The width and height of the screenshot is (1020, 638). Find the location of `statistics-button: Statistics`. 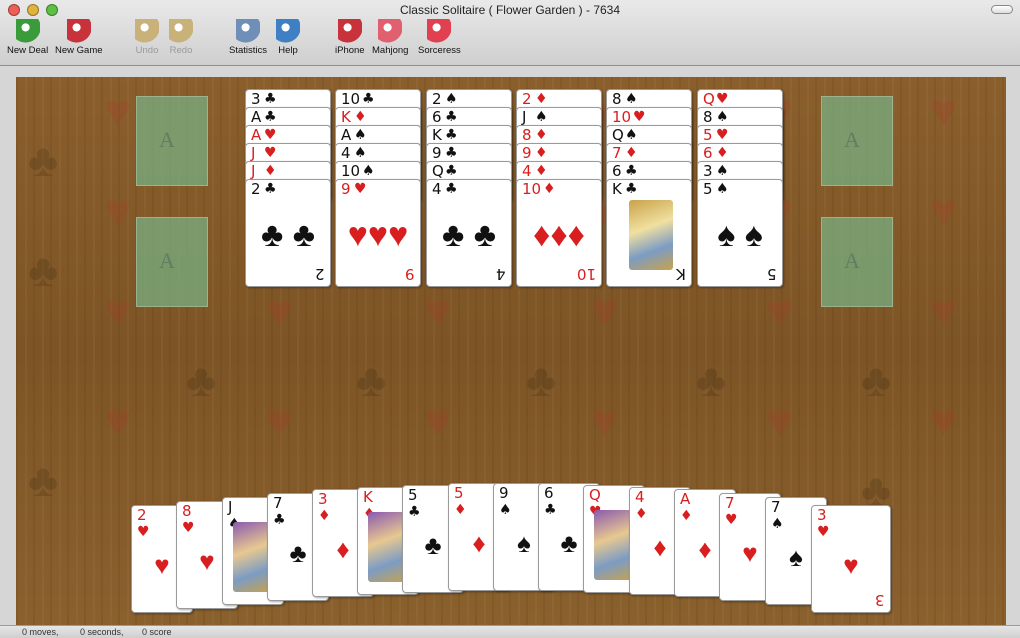

statistics-button: Statistics is located at coordinates (248, 37).